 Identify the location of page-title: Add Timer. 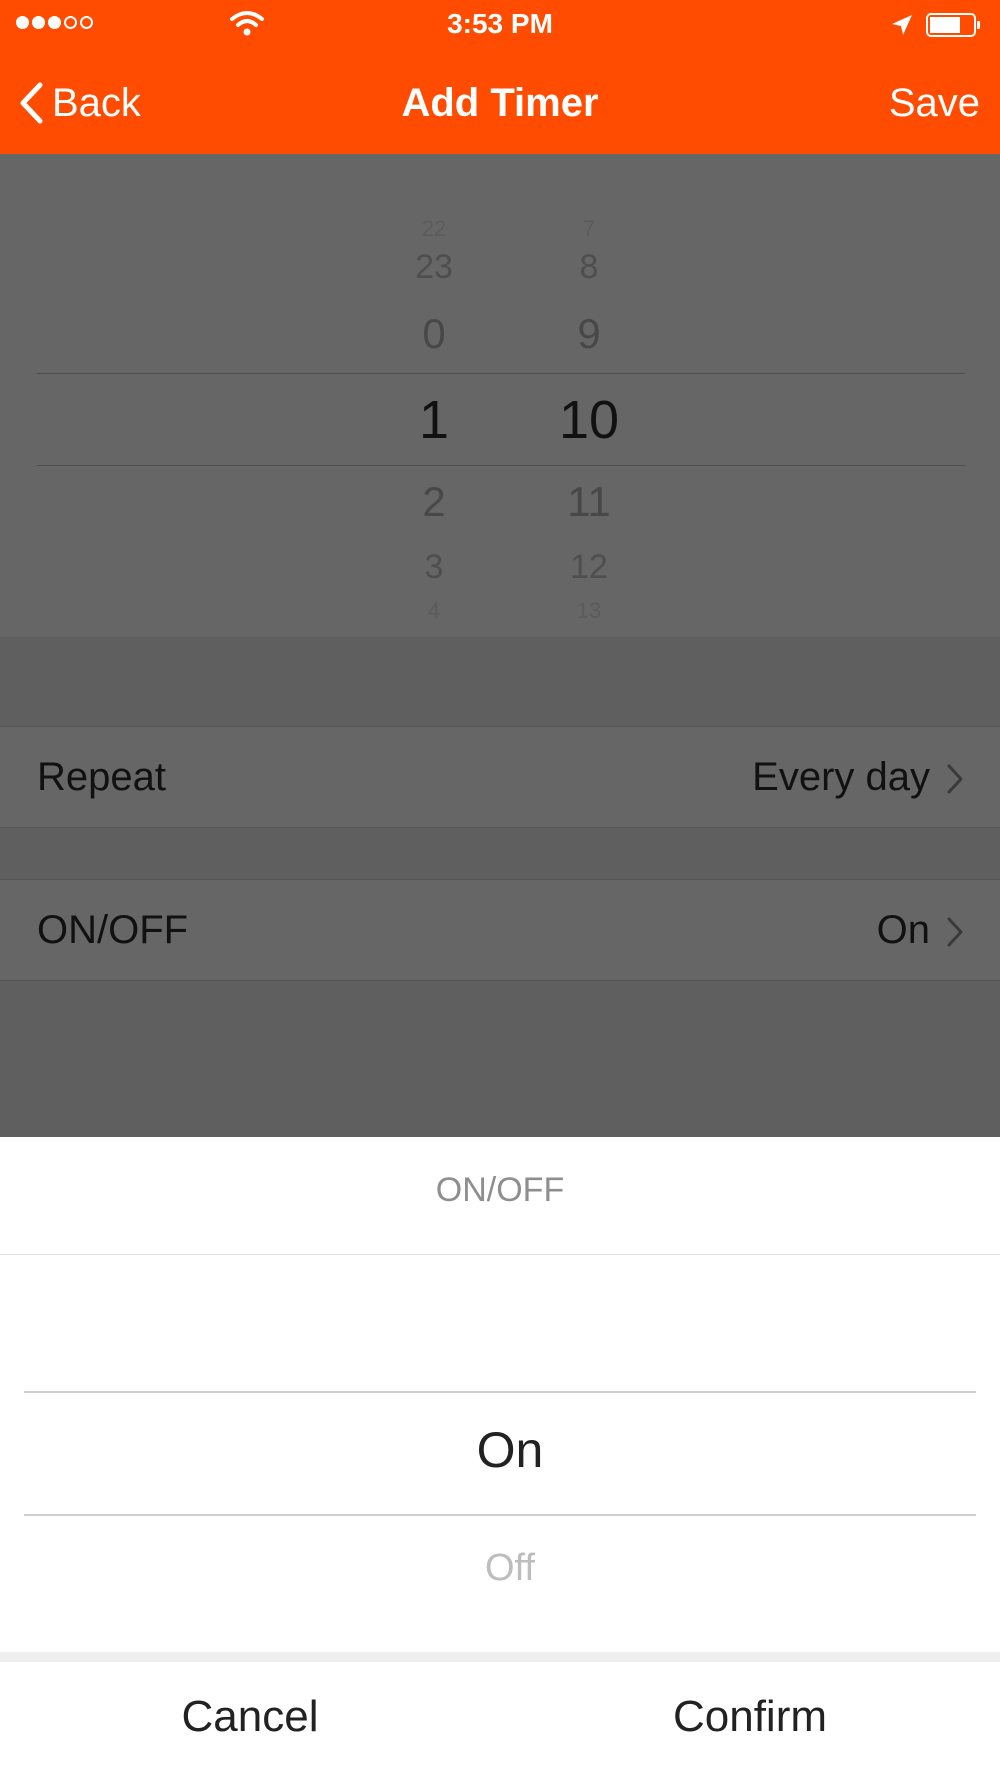
(500, 103).